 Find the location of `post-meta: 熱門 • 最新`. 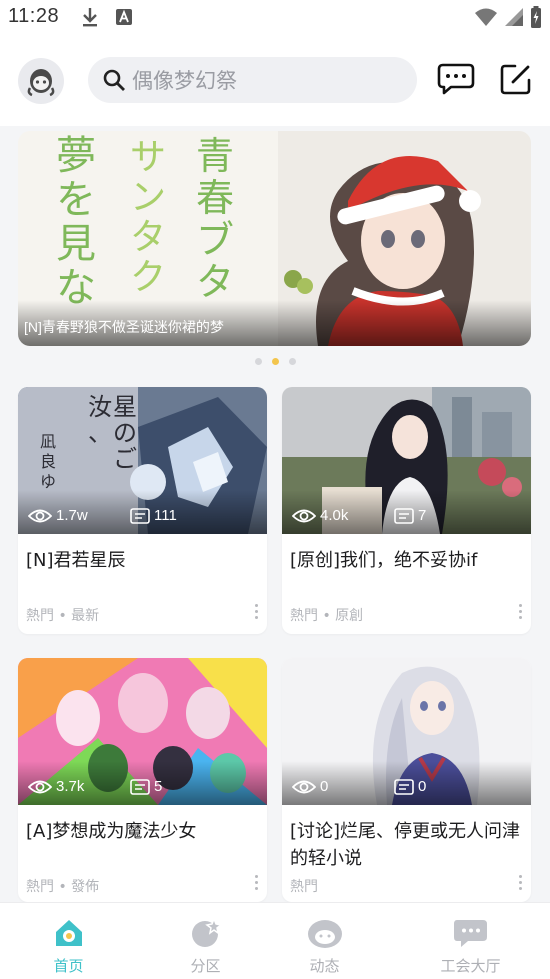

post-meta: 熱門 • 最新 is located at coordinates (63, 616).